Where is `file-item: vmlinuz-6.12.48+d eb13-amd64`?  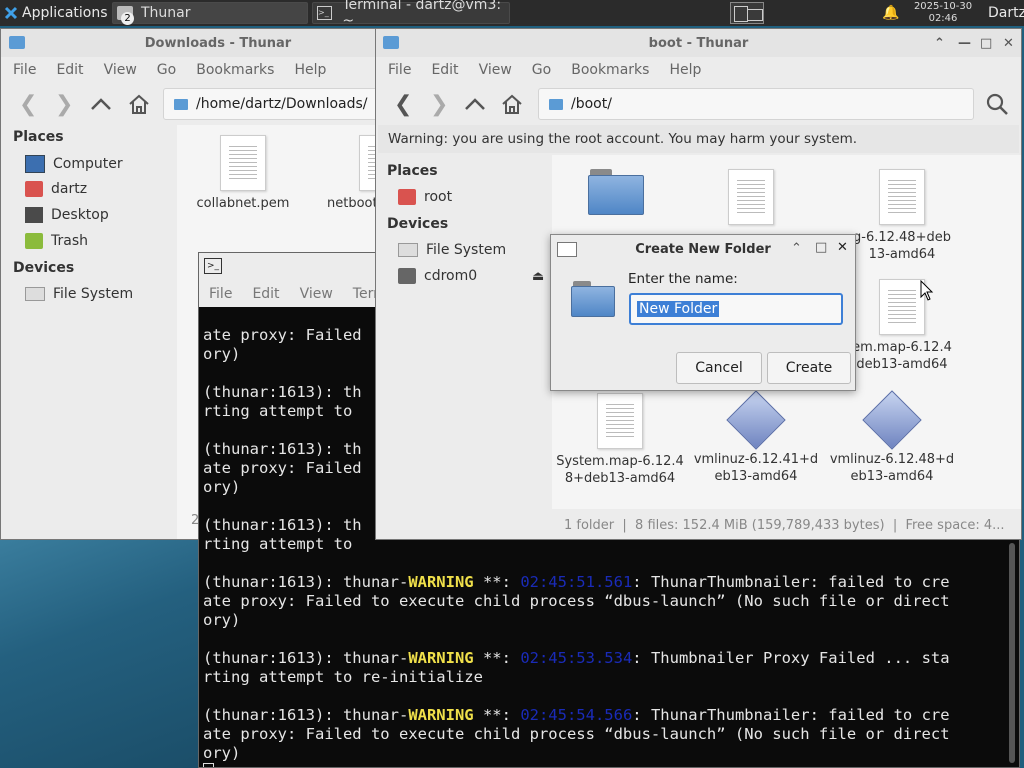 file-item: vmlinuz-6.12.48+d eb13-amd64 is located at coordinates (892, 437).